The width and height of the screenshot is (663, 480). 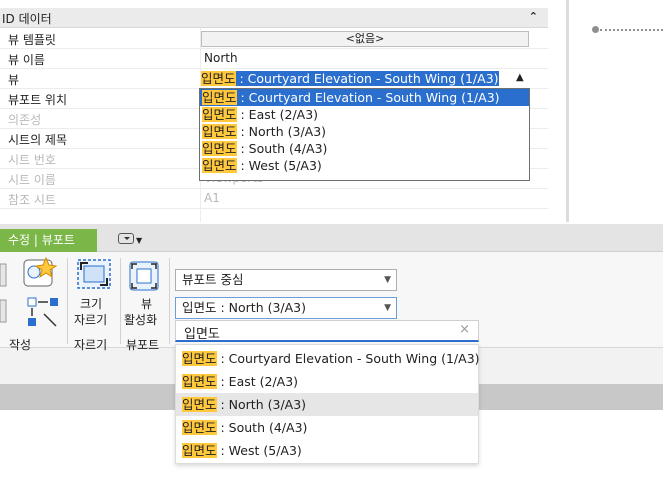 What do you see at coordinates (274, 199) in the screenshot?
I see `prop-row-reference-sheet: 참조 시트 A1` at bounding box center [274, 199].